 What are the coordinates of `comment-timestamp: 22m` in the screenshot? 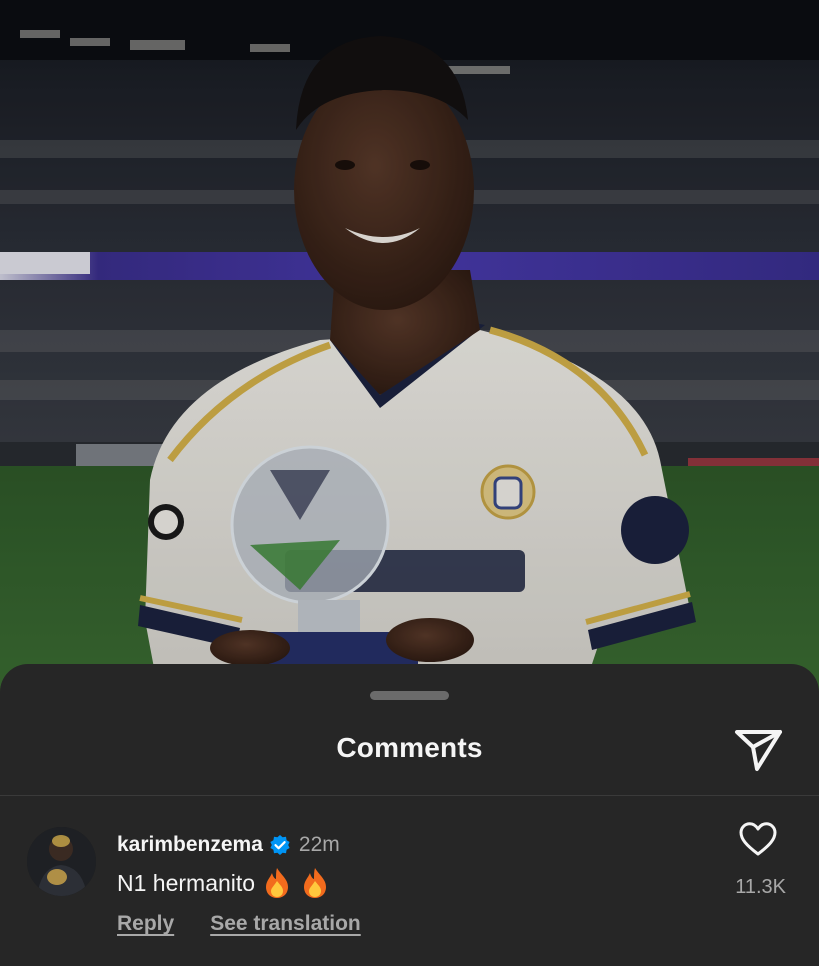 It's located at (319, 844).